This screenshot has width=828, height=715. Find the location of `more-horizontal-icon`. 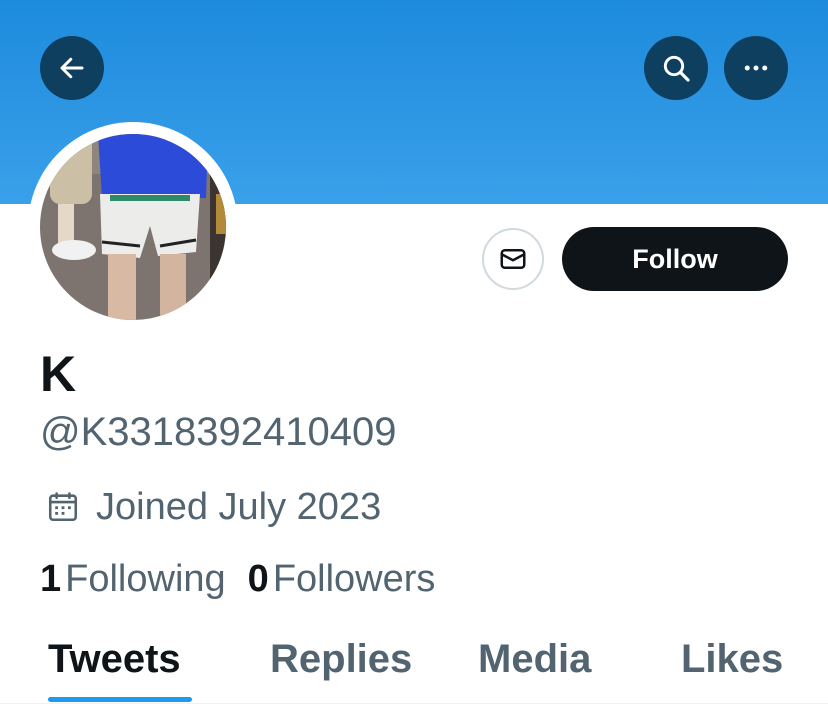

more-horizontal-icon is located at coordinates (756, 68).